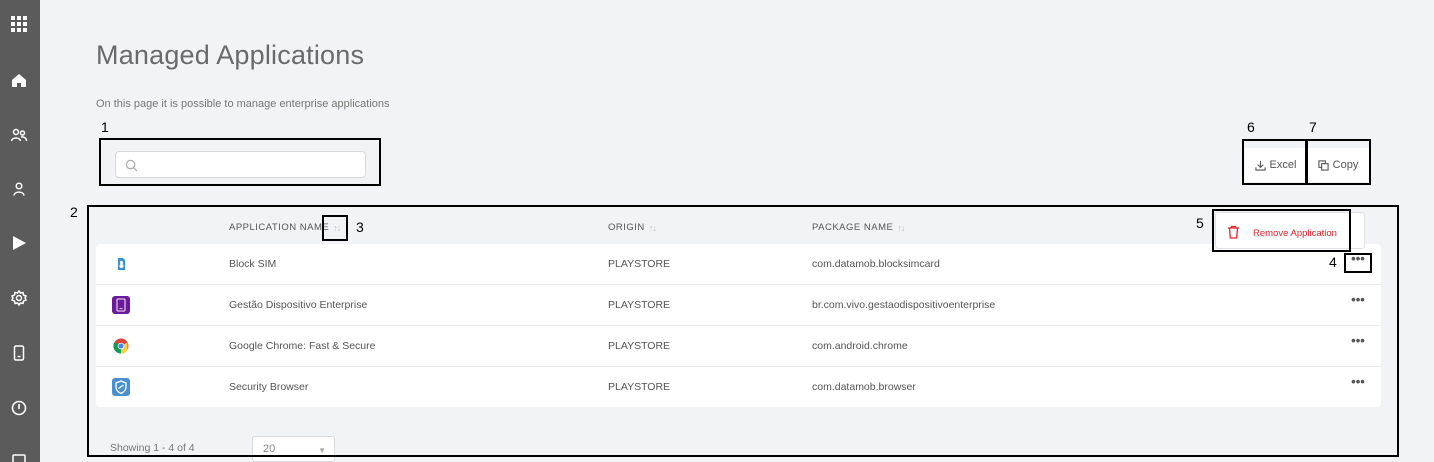  What do you see at coordinates (360, 227) in the screenshot?
I see `annotation-label-3: 3` at bounding box center [360, 227].